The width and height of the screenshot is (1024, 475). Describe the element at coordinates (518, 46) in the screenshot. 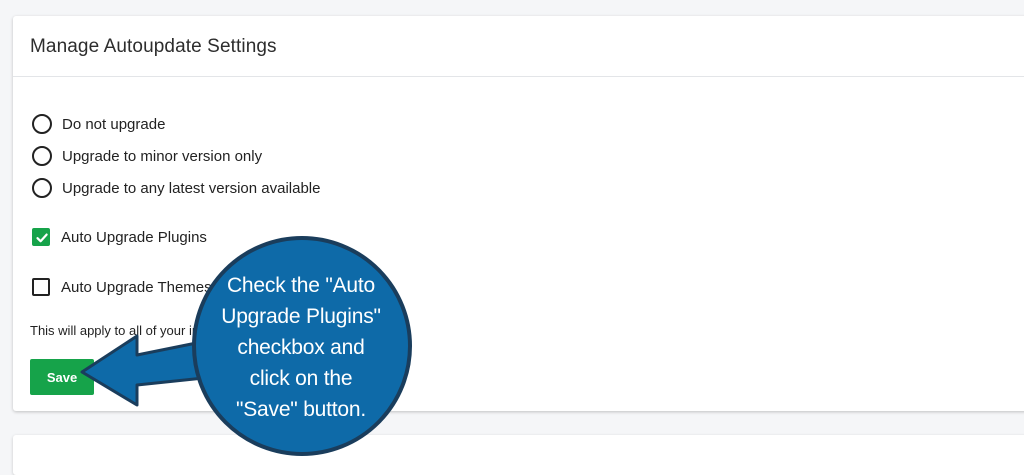

I see `card-header: Manage Autoupdate Settings` at that location.